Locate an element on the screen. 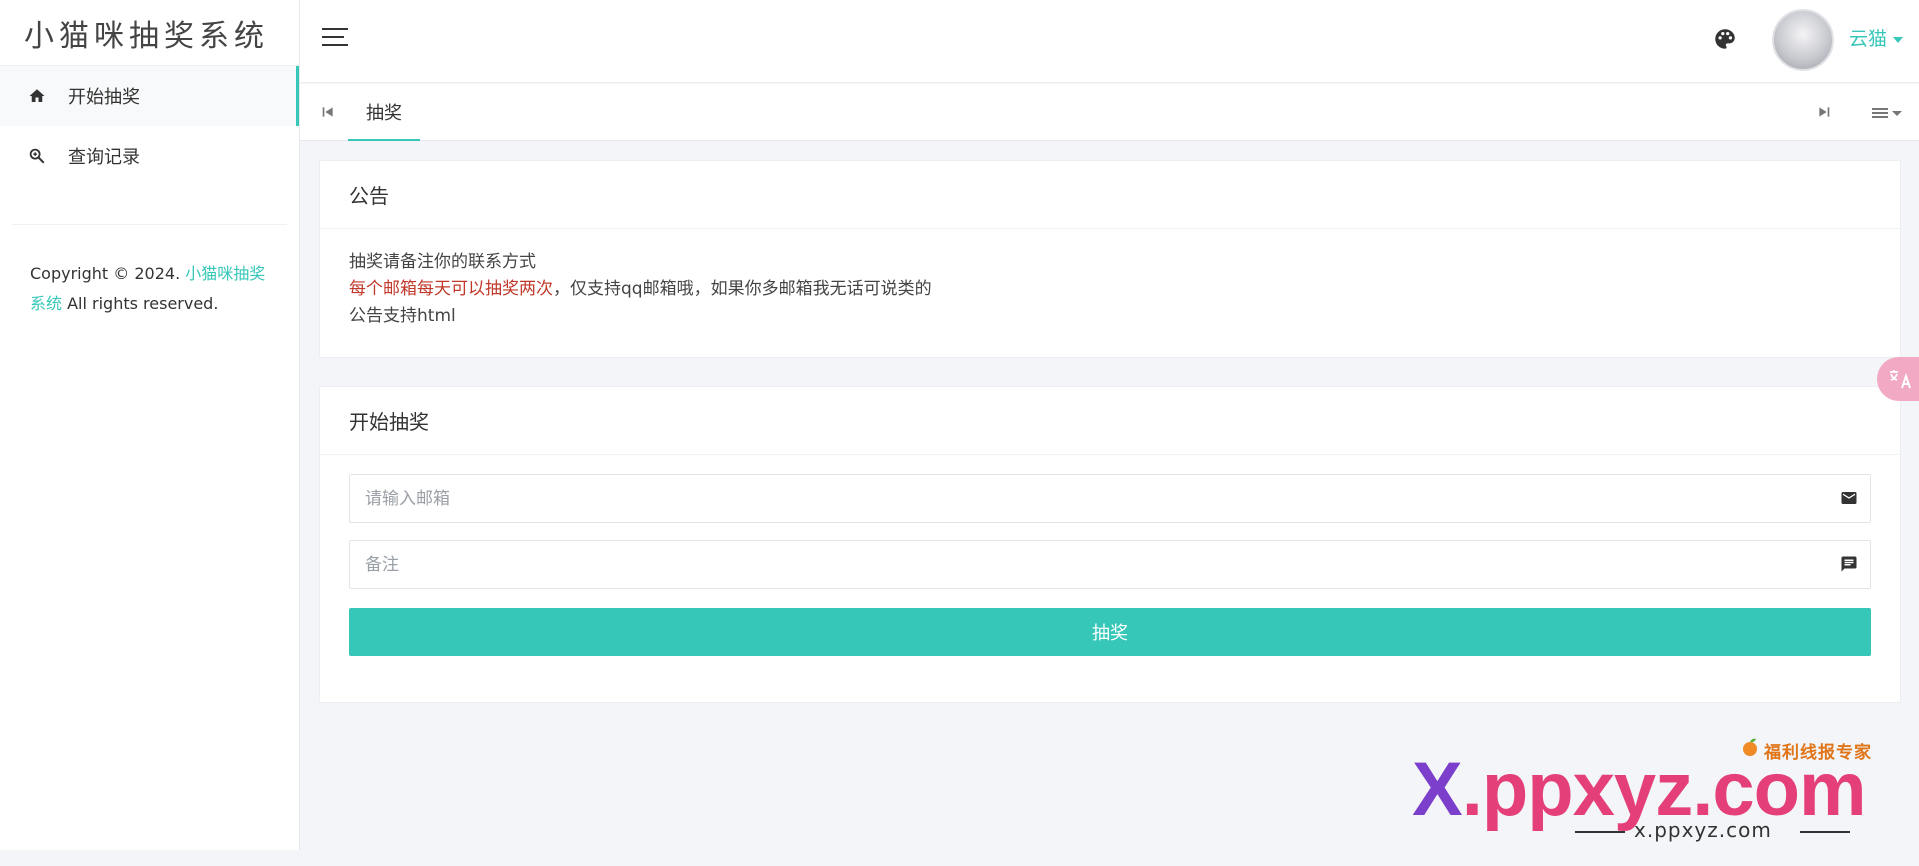 The image size is (1919, 866). note-input is located at coordinates (1110, 564).